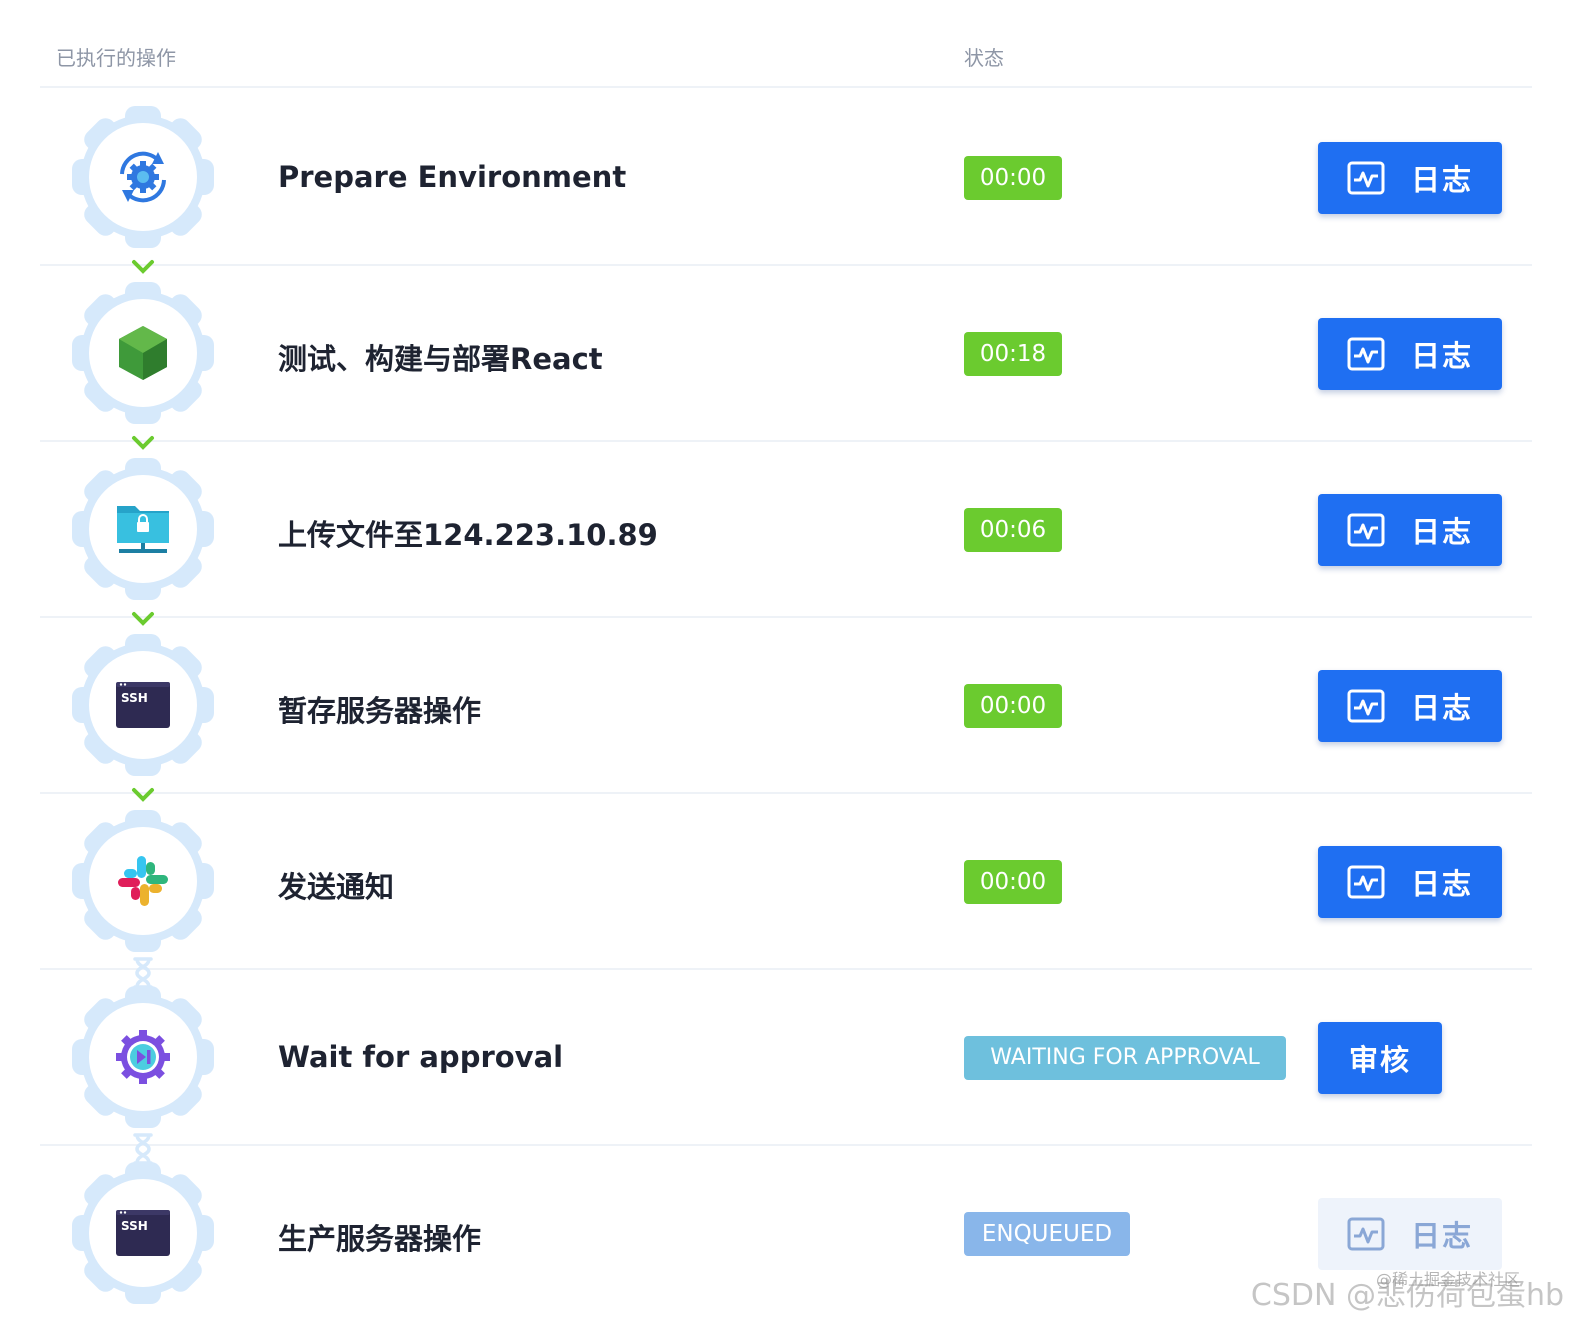 This screenshot has width=1580, height=1332. I want to click on table-row: Prepare Environment 00:00 日志, so click(786, 178).